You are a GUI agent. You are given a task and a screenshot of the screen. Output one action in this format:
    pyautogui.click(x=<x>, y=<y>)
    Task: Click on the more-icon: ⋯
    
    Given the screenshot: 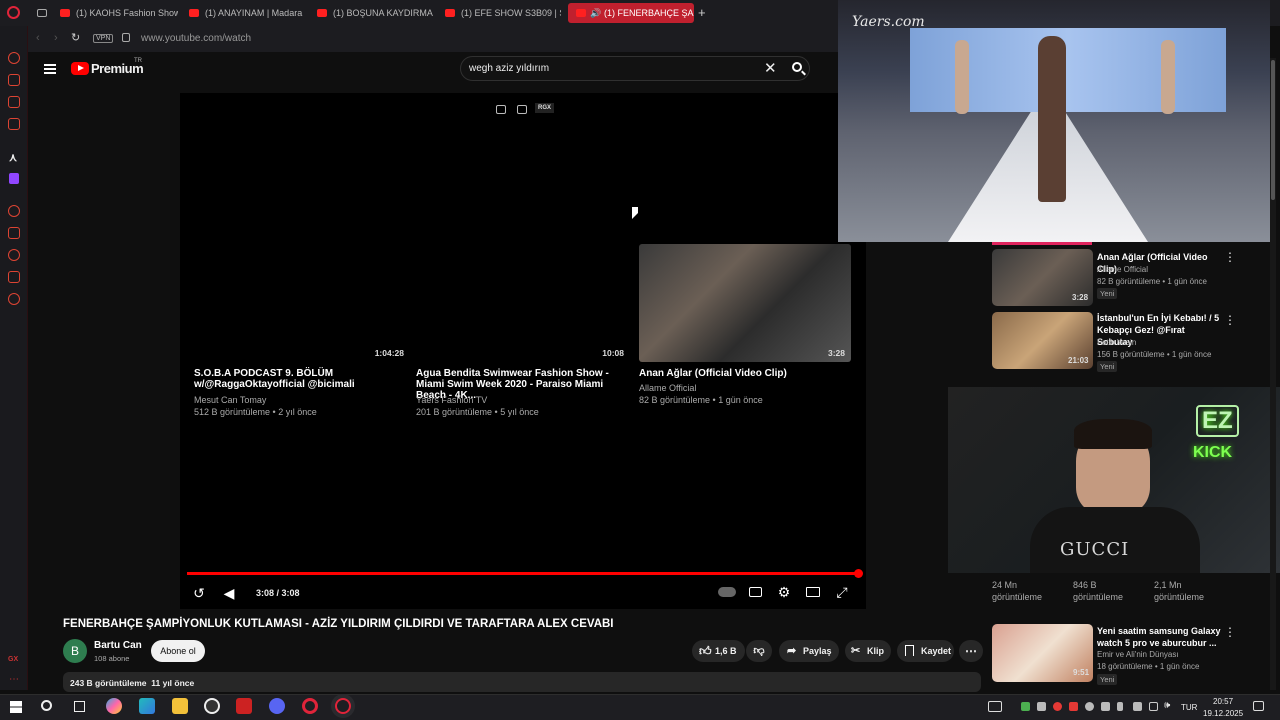 What is the action you would take?
    pyautogui.click(x=14, y=679)
    